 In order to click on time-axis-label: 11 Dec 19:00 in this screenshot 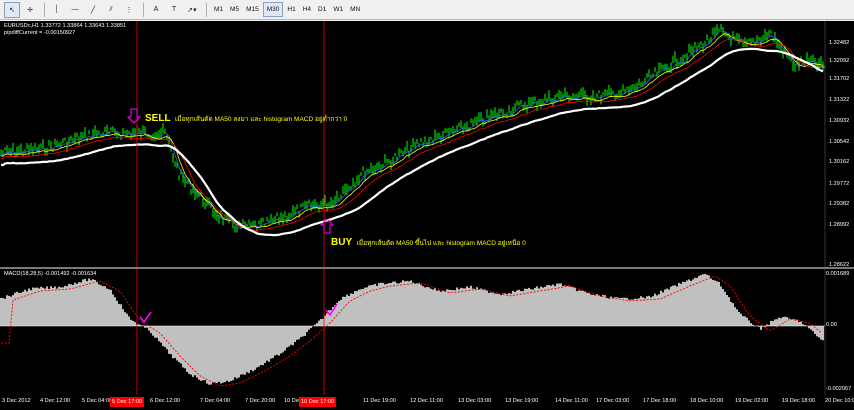, I will do `click(379, 401)`.